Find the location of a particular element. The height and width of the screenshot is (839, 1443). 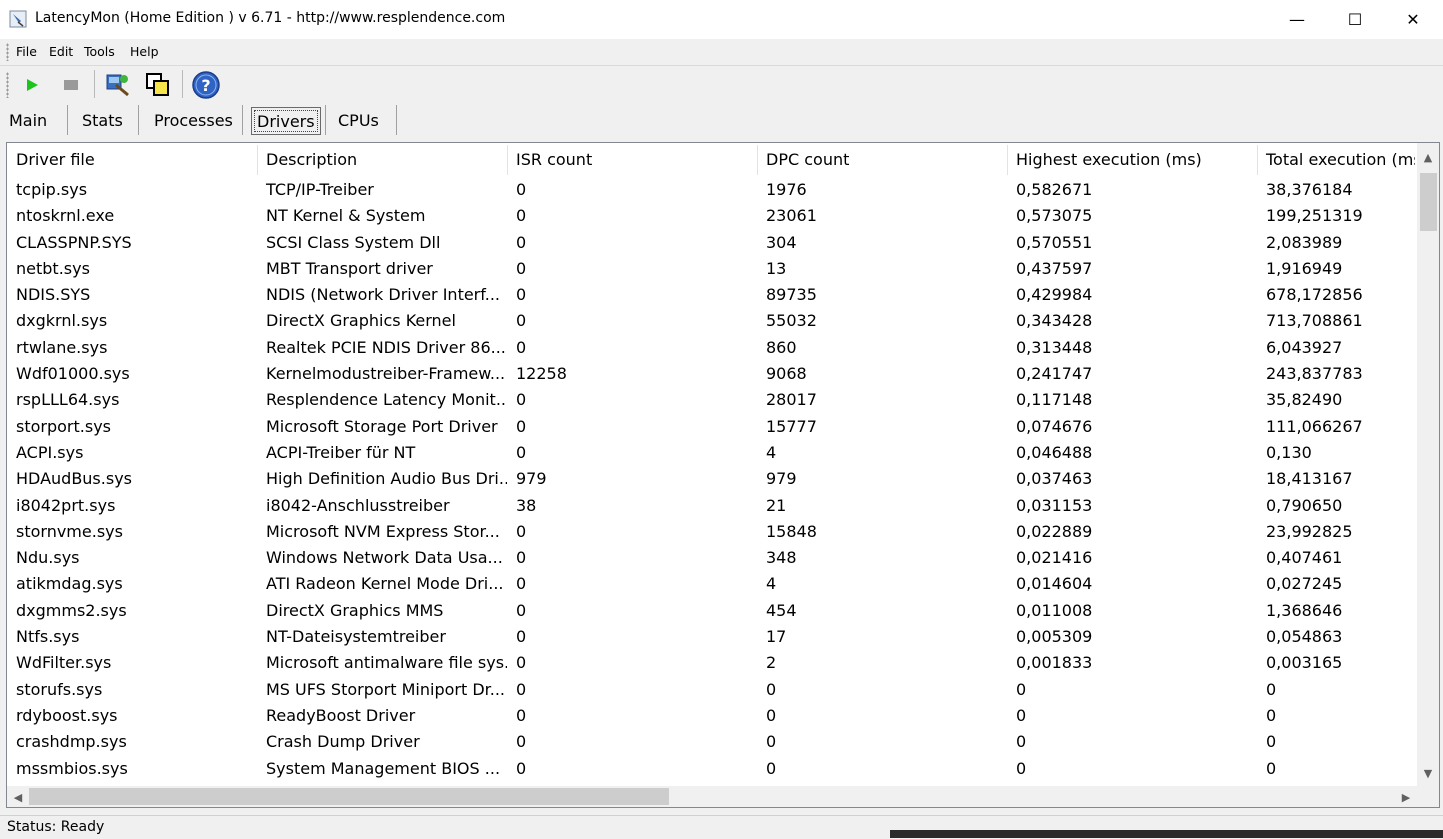

cell-highest-execution: 0,313448 is located at coordinates (1054, 347).